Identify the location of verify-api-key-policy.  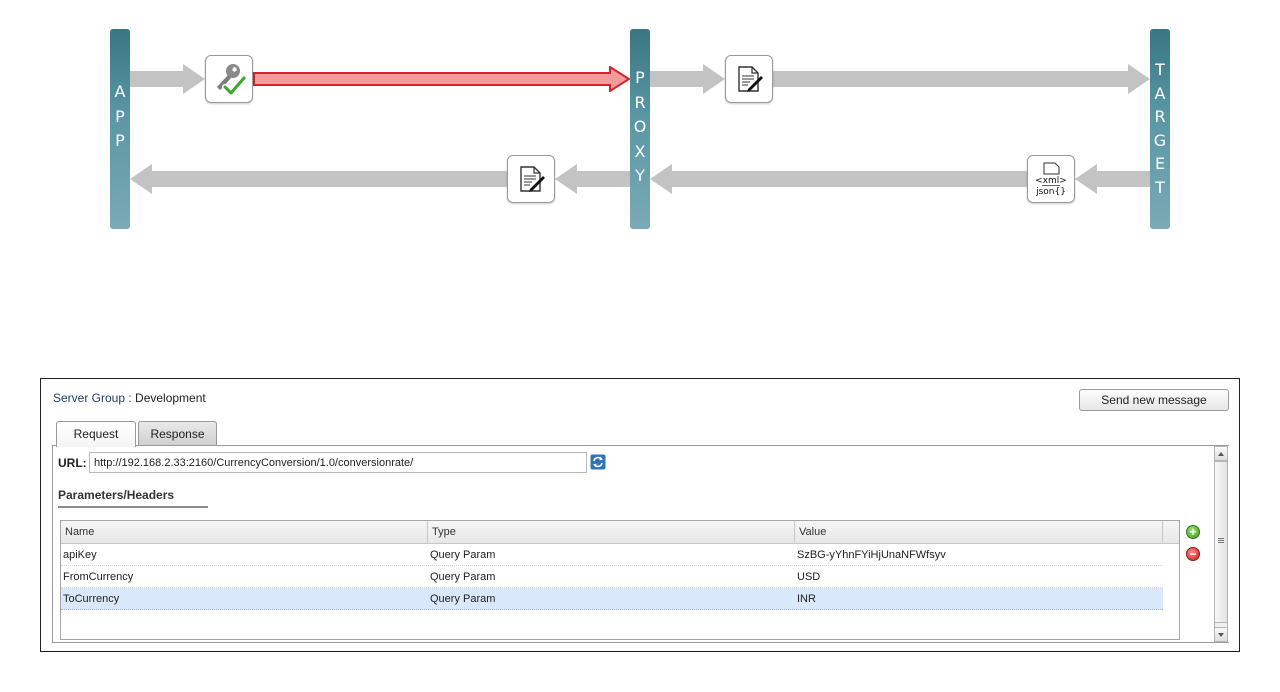
(229, 79).